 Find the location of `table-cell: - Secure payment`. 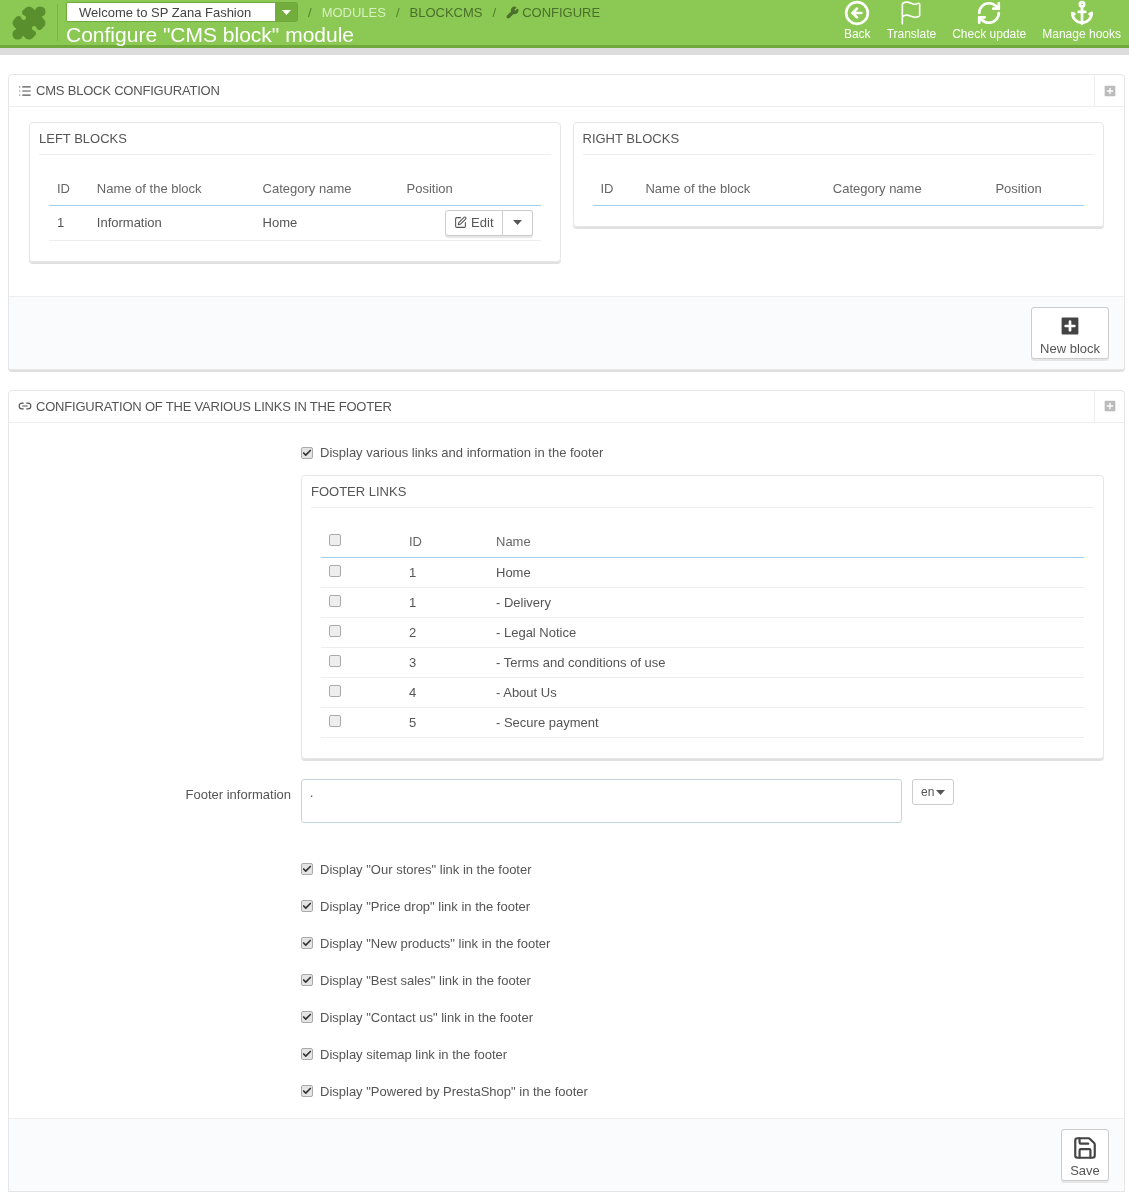

table-cell: - Secure payment is located at coordinates (786, 722).